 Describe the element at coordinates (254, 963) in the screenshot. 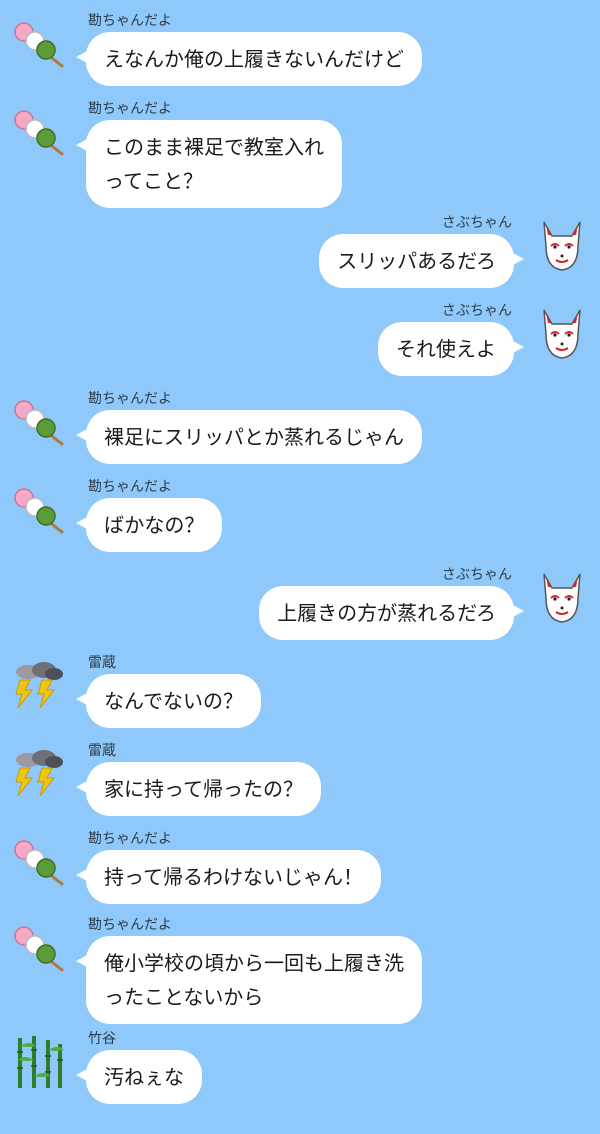

I see `message-text-line: 俺小学校の頃から一回も上履き洗` at that location.